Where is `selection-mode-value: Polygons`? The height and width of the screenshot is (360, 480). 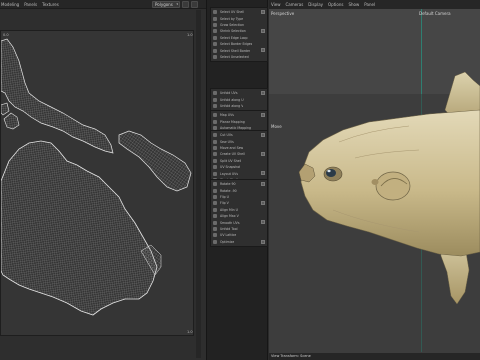
selection-mode-value: Polygons is located at coordinates (164, 4).